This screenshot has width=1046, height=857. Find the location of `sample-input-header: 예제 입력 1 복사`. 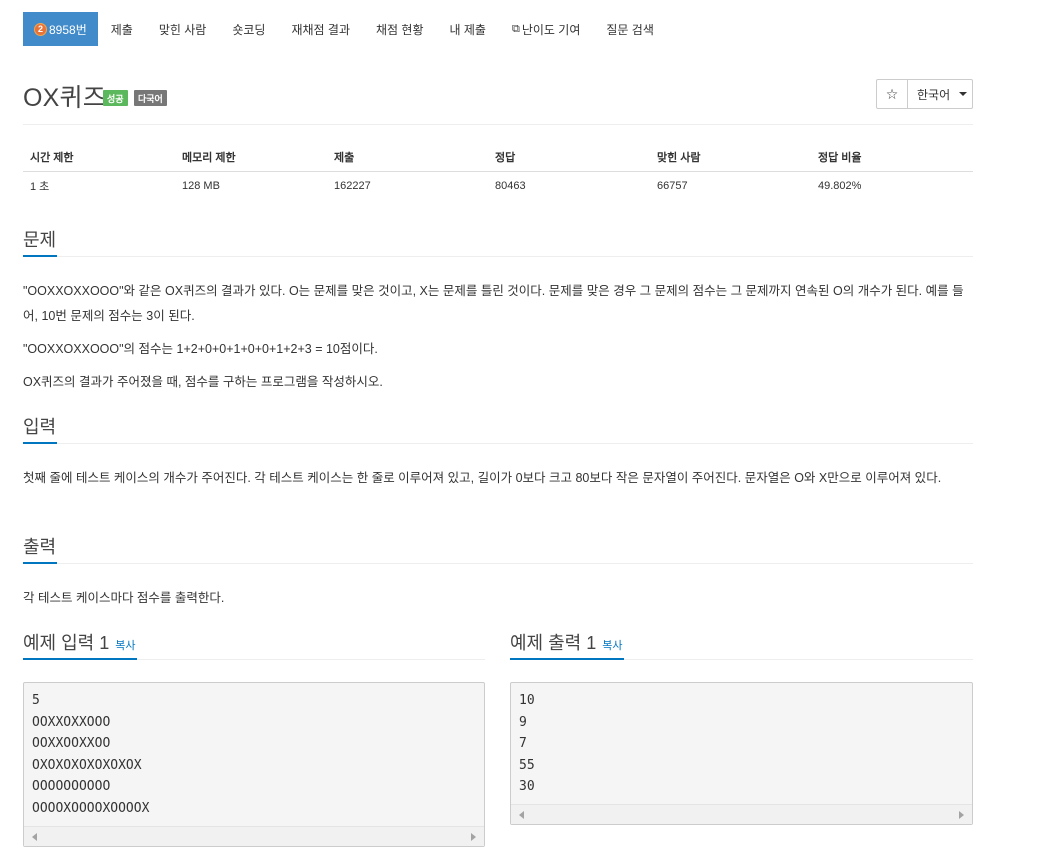

sample-input-header: 예제 입력 1 복사 is located at coordinates (254, 646).